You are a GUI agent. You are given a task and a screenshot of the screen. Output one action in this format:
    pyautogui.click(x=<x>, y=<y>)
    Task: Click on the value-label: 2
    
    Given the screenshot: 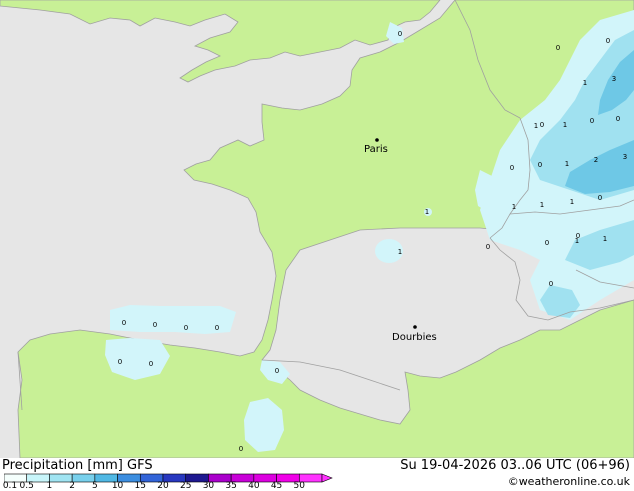 What is the action you would take?
    pyautogui.click(x=596, y=160)
    